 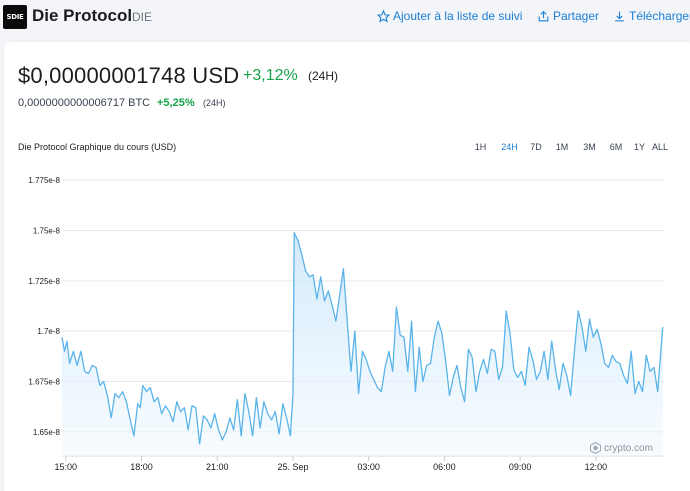 What do you see at coordinates (48, 331) in the screenshot?
I see `y-tick-label: 1.7e-8` at bounding box center [48, 331].